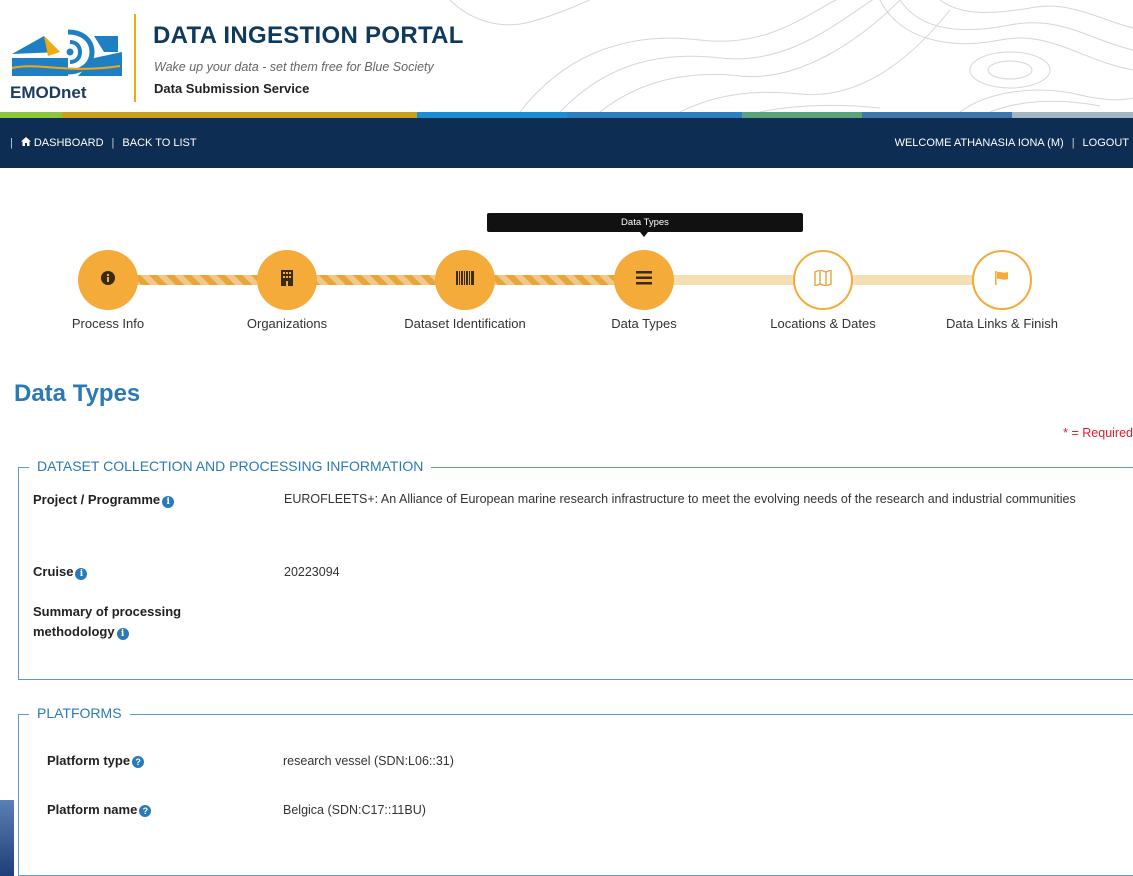 Image resolution: width=1133 pixels, height=876 pixels. What do you see at coordinates (644, 234) in the screenshot?
I see `tooltip-arrow` at bounding box center [644, 234].